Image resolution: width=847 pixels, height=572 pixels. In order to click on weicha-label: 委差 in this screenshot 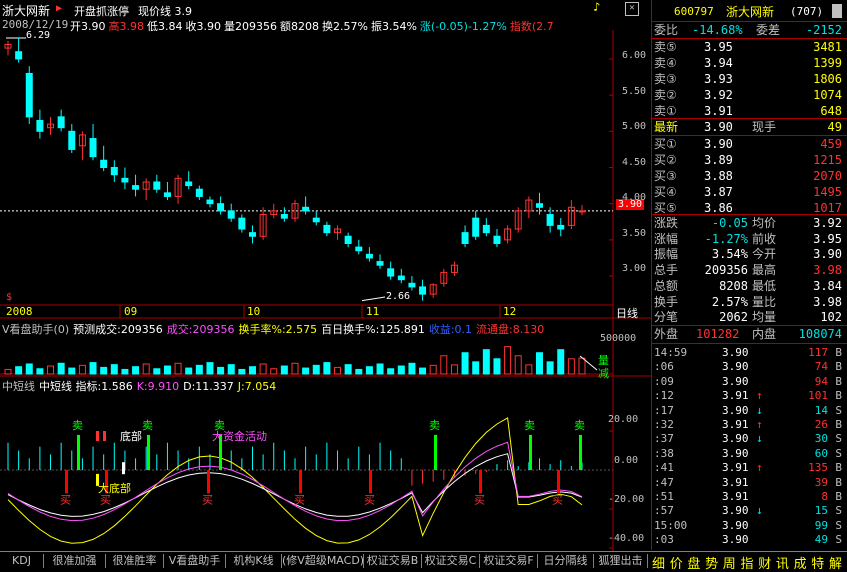, I will do `click(768, 30)`.